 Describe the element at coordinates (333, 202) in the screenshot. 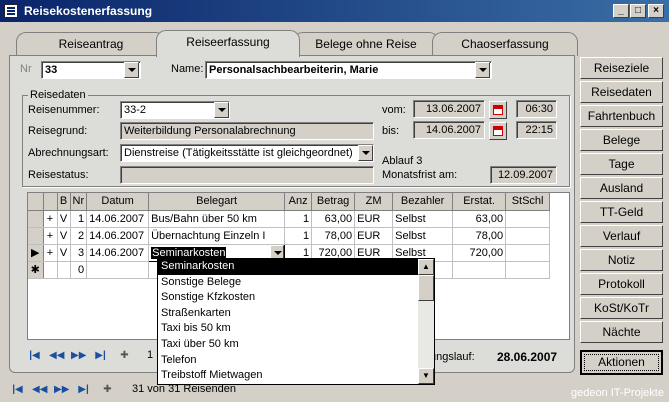

I see `col-header-betrag: Betrag` at that location.